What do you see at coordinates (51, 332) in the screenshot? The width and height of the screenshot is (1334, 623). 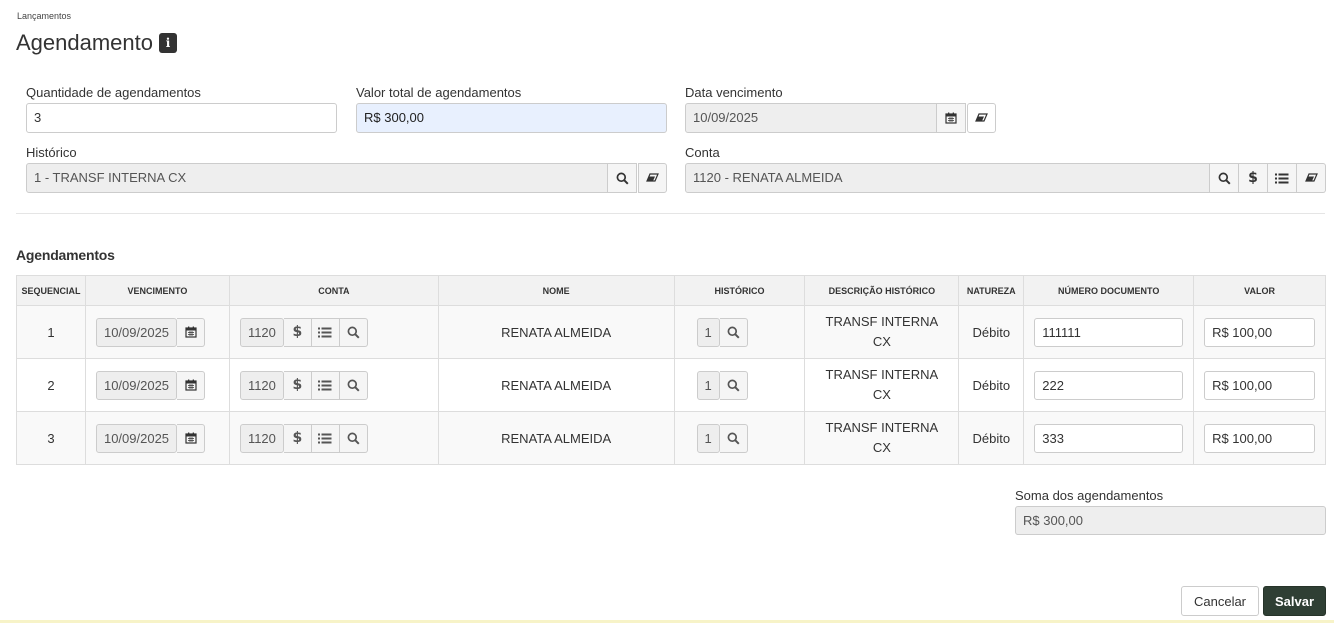 I see `row-sequencial: 1` at bounding box center [51, 332].